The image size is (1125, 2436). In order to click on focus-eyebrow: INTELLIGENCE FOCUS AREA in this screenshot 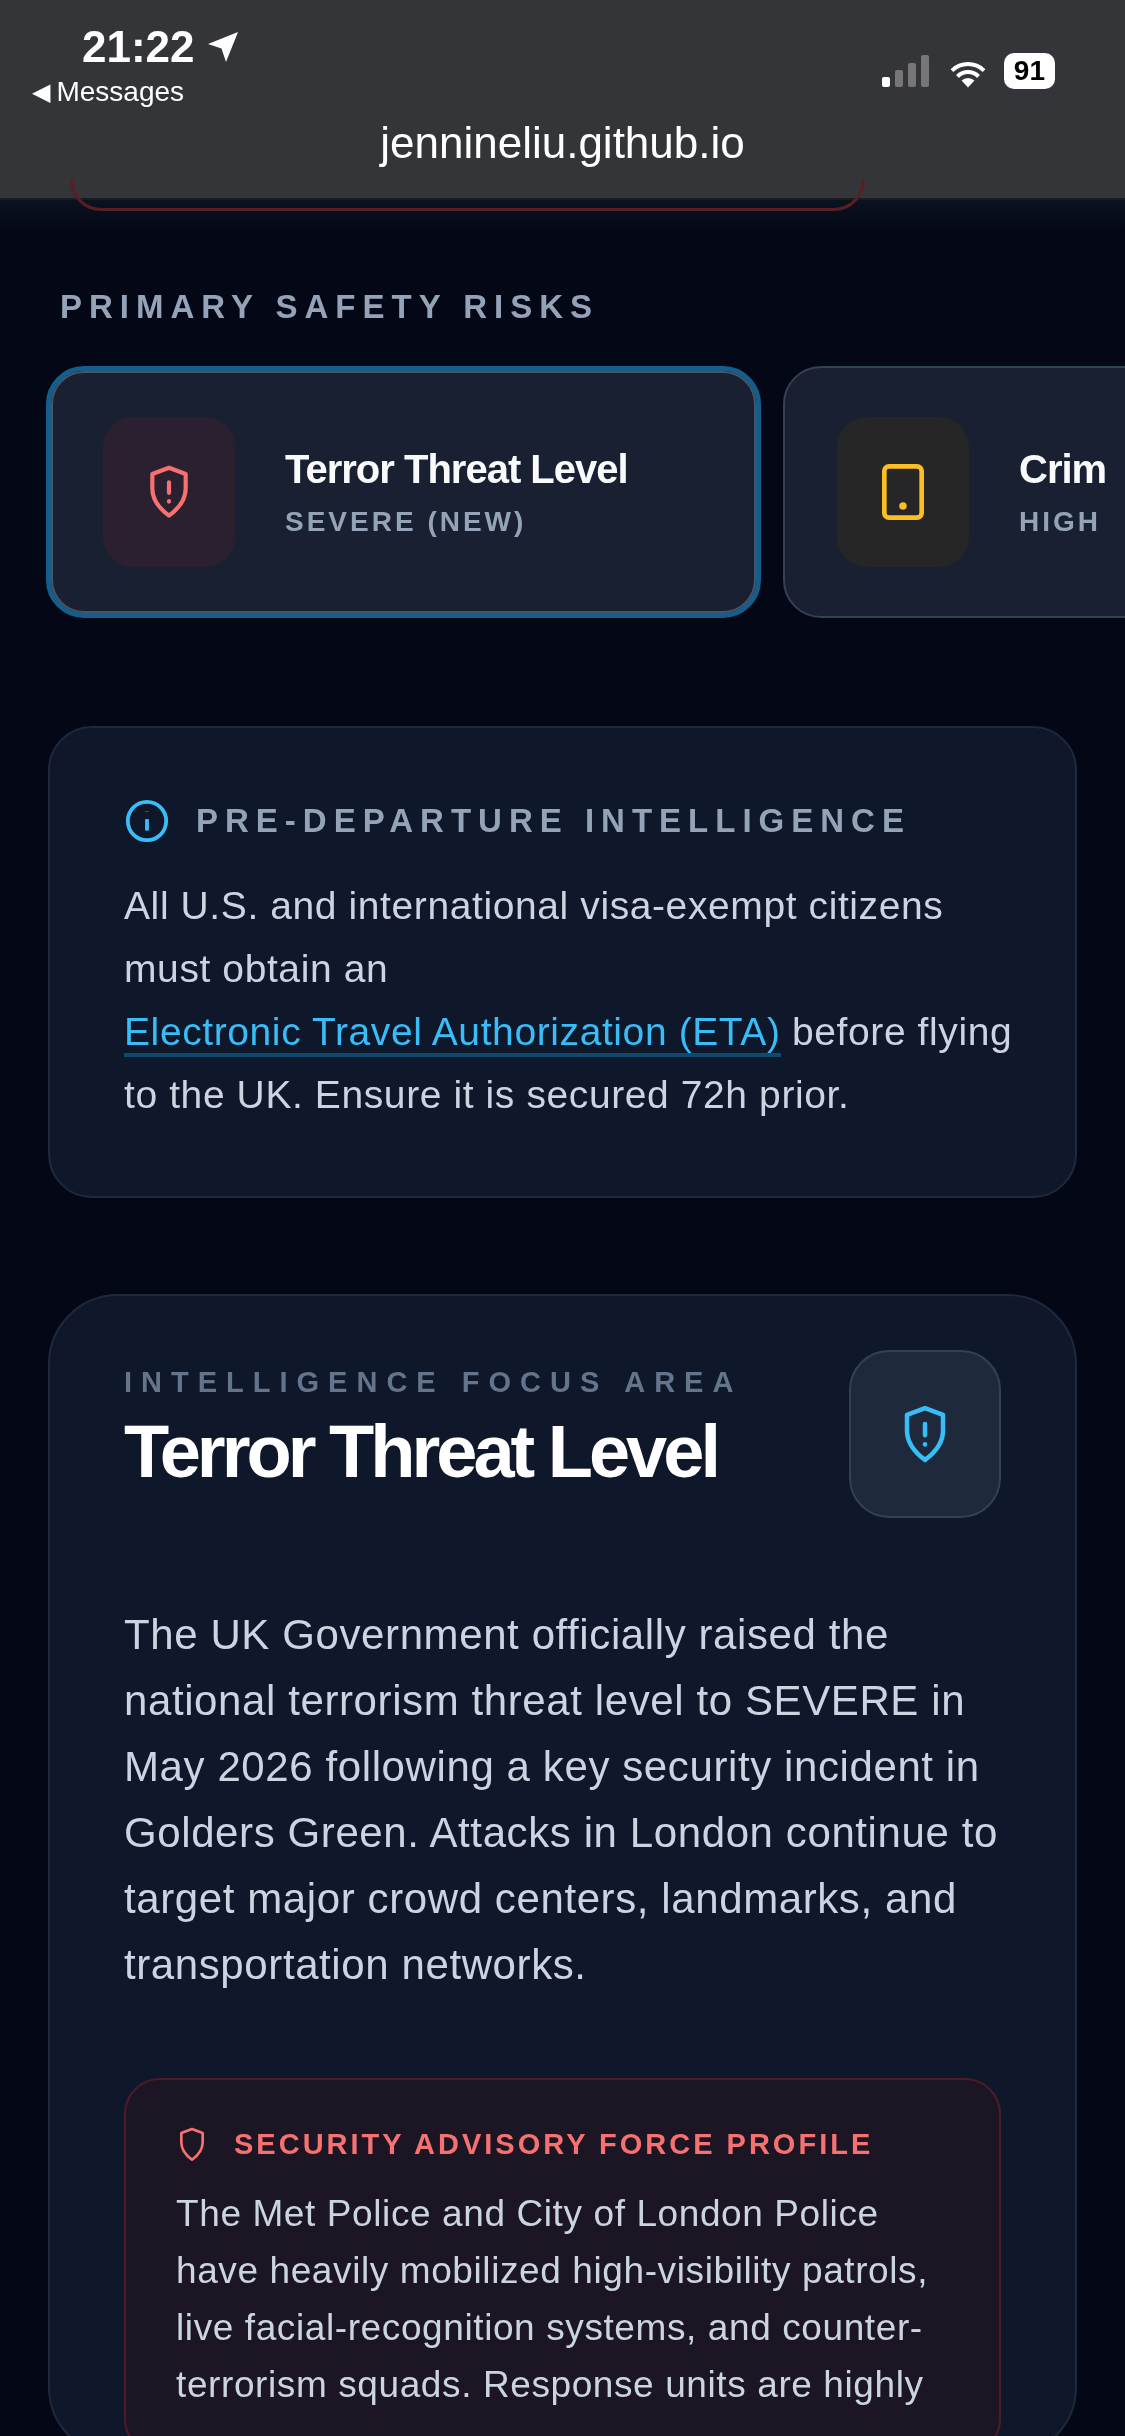, I will do `click(433, 1382)`.